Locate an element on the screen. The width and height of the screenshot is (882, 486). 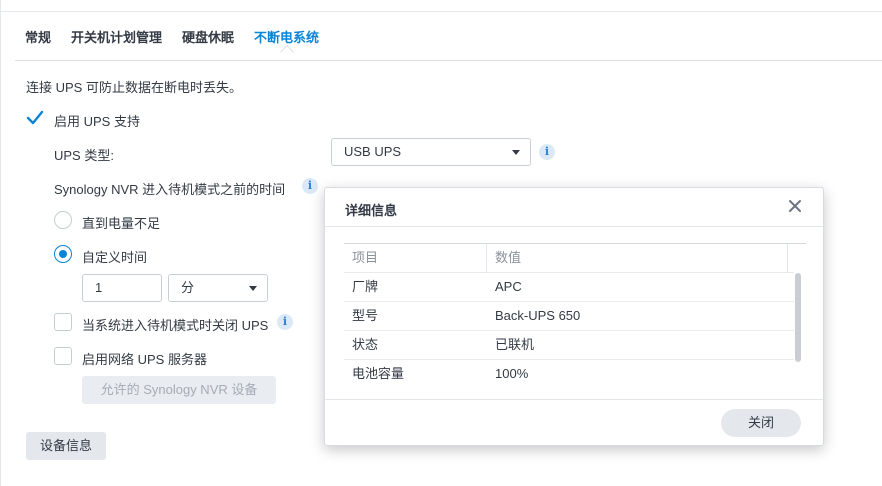
grid-header-row: 项目 数值 is located at coordinates (569, 258).